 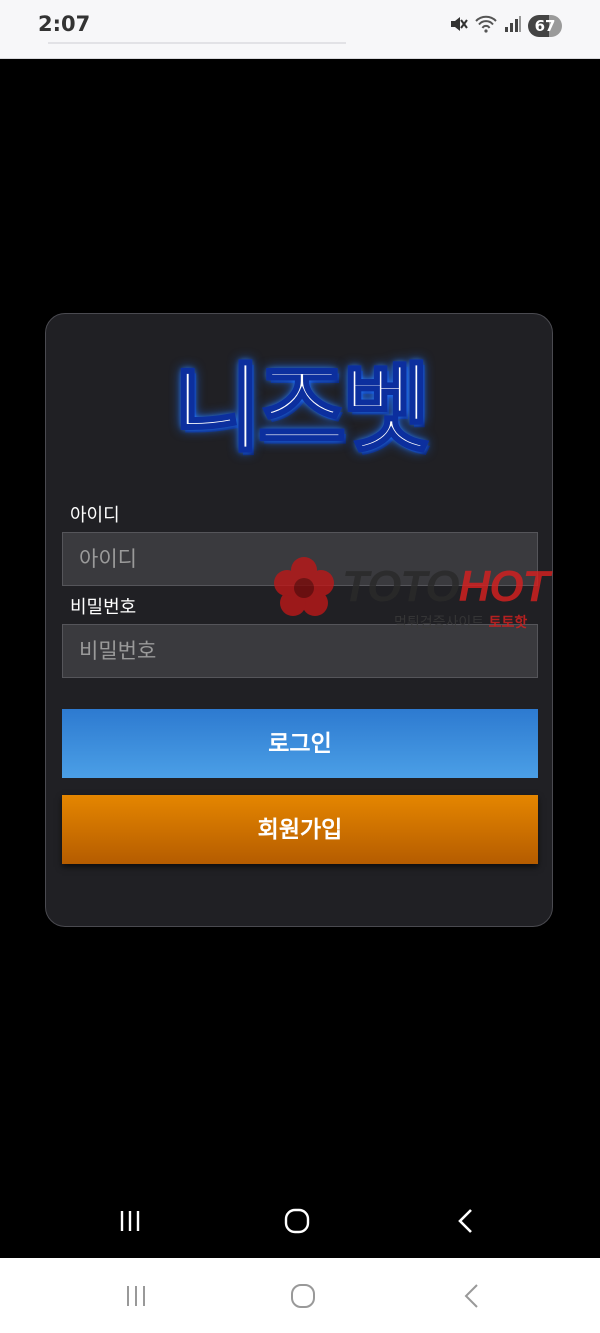 What do you see at coordinates (504, 586) in the screenshot?
I see `watermark-brand-part2: HOT` at bounding box center [504, 586].